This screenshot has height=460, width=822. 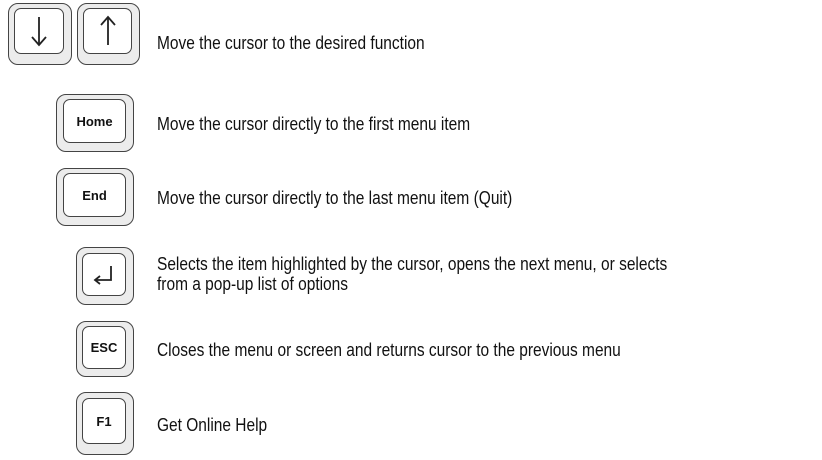 I want to click on end-key-label: End, so click(x=94, y=195).